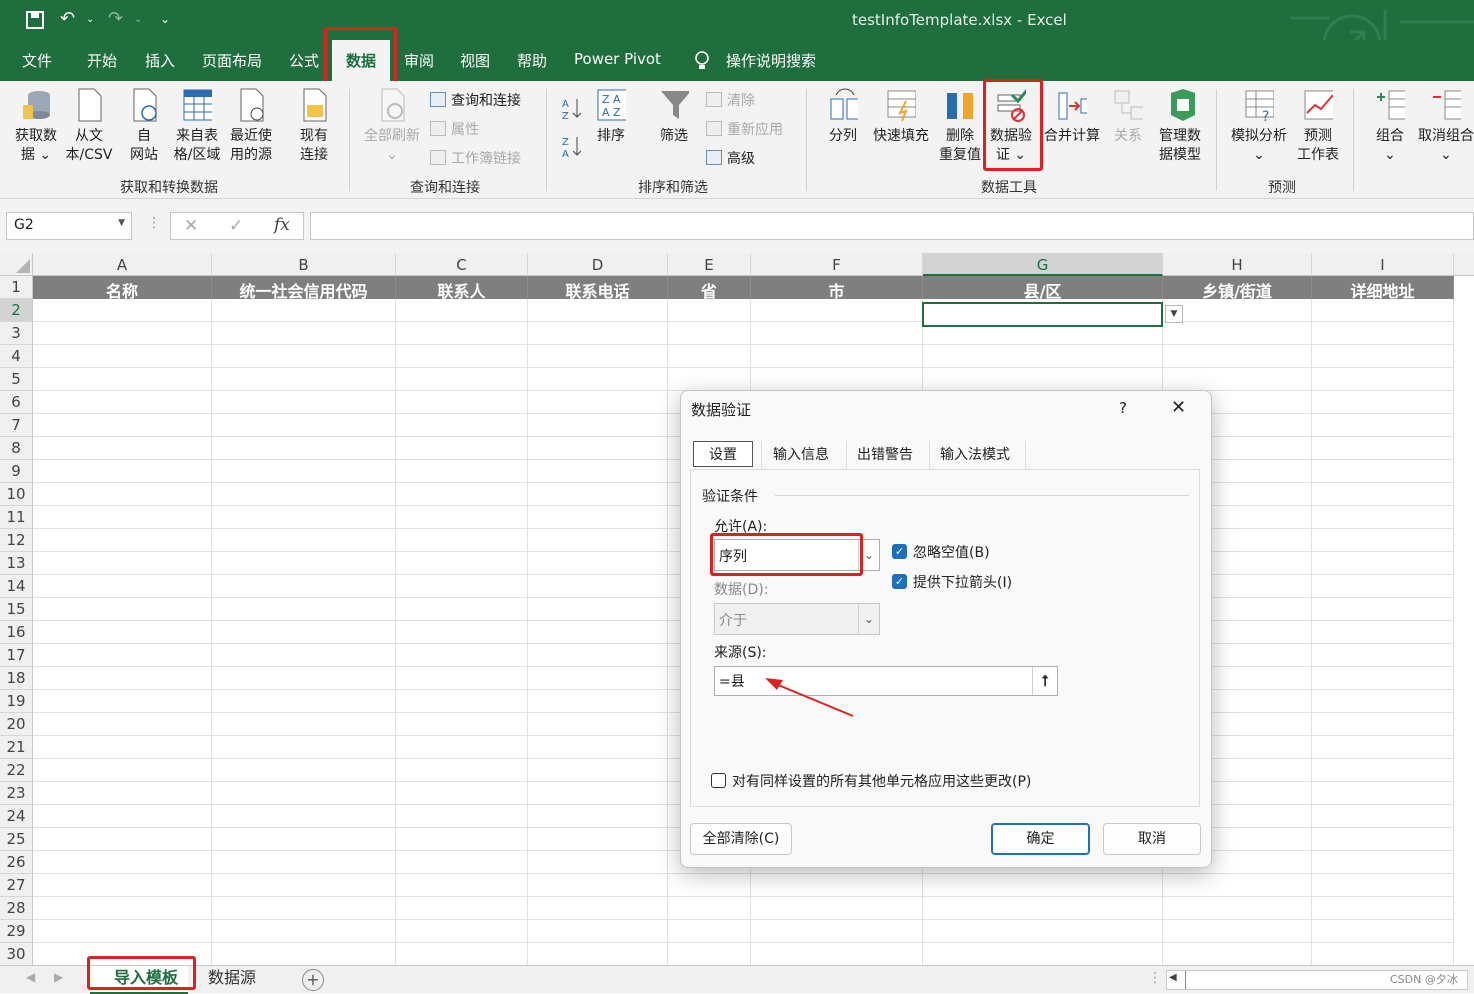 The height and width of the screenshot is (994, 1474). I want to click on ungroup-button: 取消组合 ⌄, so click(1444, 126).